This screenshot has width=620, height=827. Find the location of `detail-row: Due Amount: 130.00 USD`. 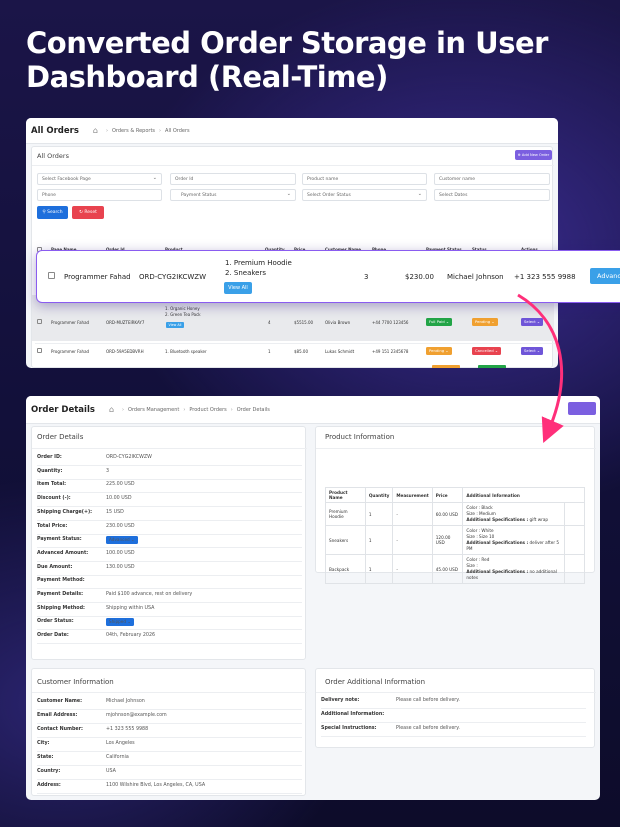

detail-row: Due Amount: 130.00 USD is located at coordinates (169, 569).